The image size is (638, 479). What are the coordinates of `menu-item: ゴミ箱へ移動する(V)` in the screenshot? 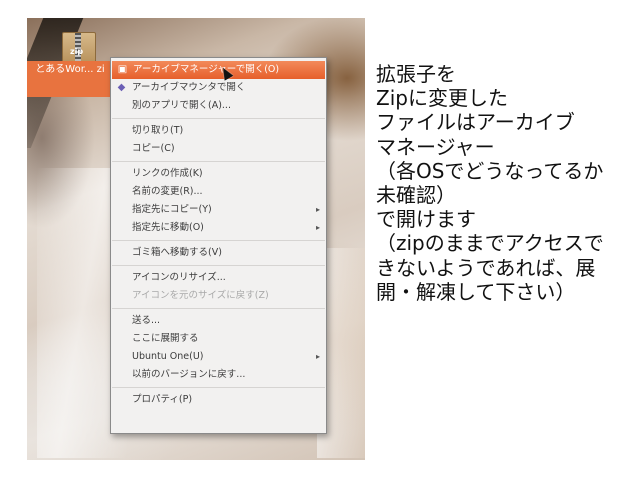 It's located at (218, 253).